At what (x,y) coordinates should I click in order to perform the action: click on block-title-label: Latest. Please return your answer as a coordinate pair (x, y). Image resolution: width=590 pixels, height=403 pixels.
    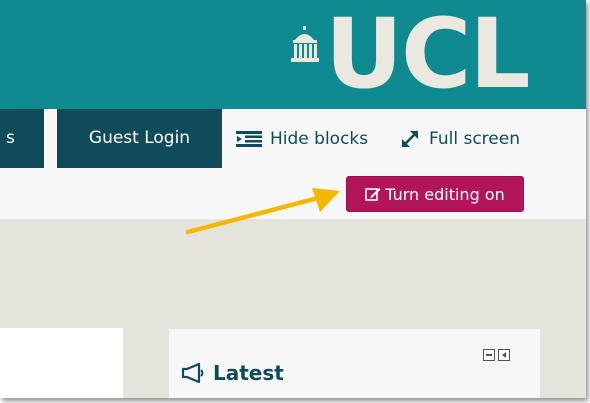
    Looking at the image, I should click on (248, 373).